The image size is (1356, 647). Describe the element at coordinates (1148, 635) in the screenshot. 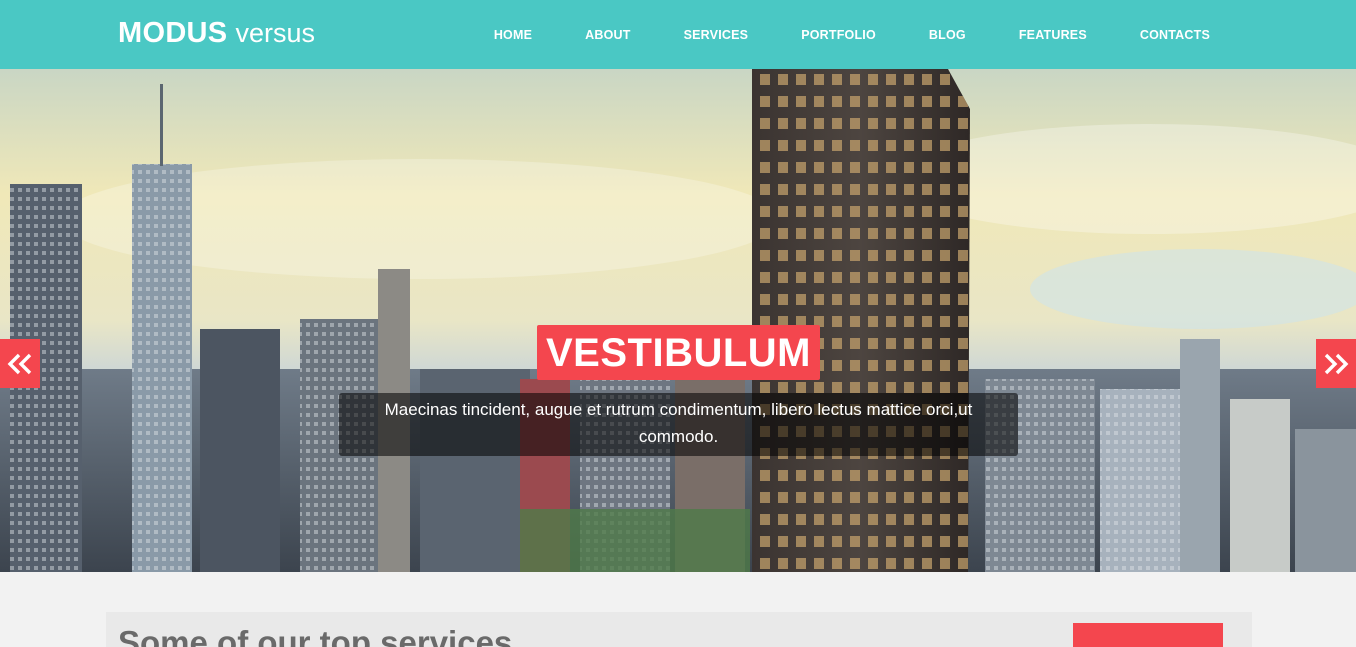

I see `services-action-button` at that location.